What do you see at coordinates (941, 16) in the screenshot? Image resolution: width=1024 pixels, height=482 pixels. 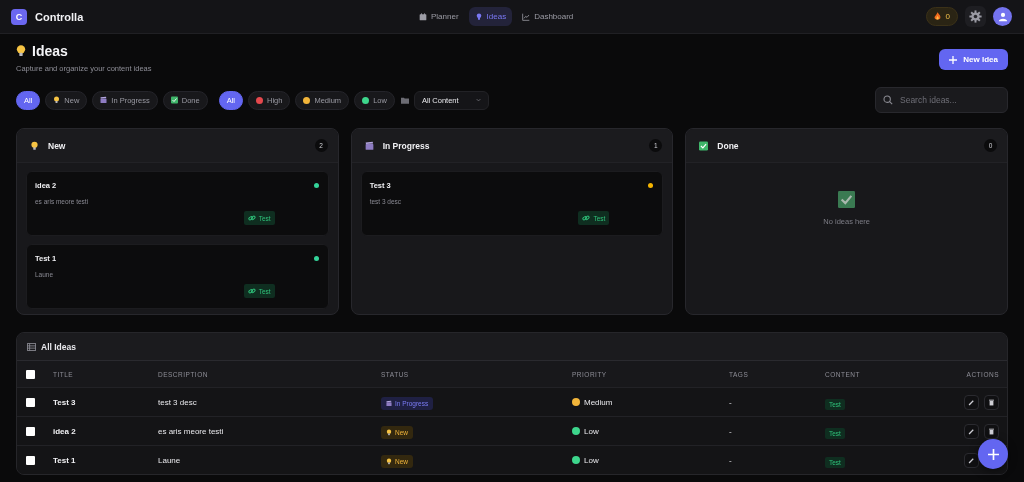 I see `streak-badge: 0` at bounding box center [941, 16].